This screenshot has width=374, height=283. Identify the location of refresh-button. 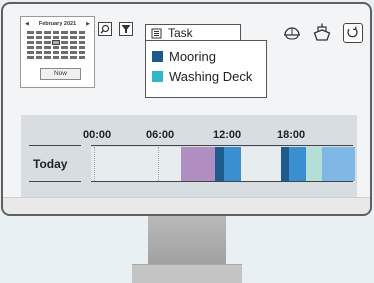
(353, 33).